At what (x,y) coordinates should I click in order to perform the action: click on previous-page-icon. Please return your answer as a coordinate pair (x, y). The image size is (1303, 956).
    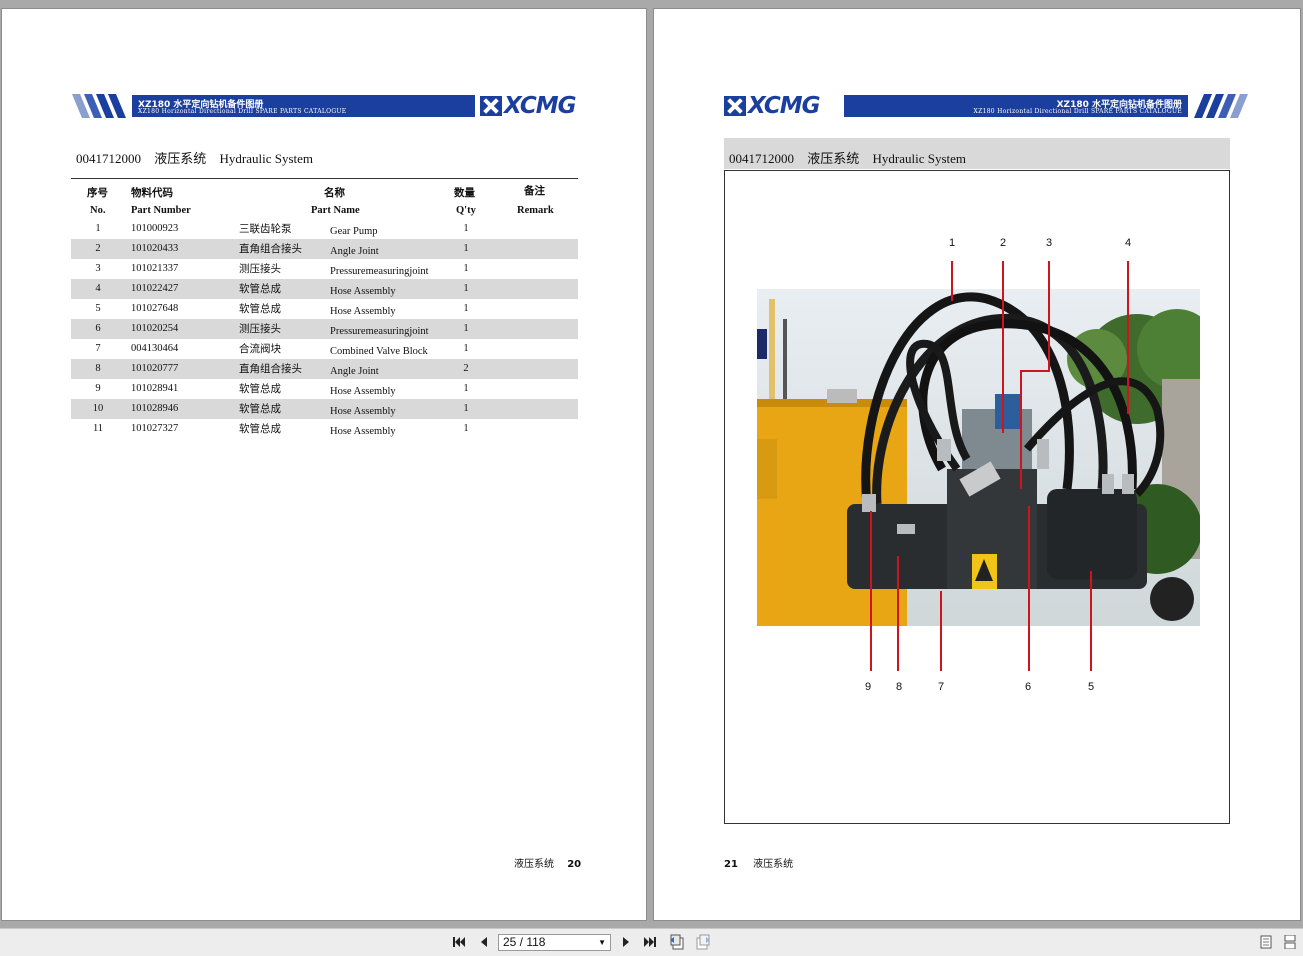
    Looking at the image, I should click on (484, 942).